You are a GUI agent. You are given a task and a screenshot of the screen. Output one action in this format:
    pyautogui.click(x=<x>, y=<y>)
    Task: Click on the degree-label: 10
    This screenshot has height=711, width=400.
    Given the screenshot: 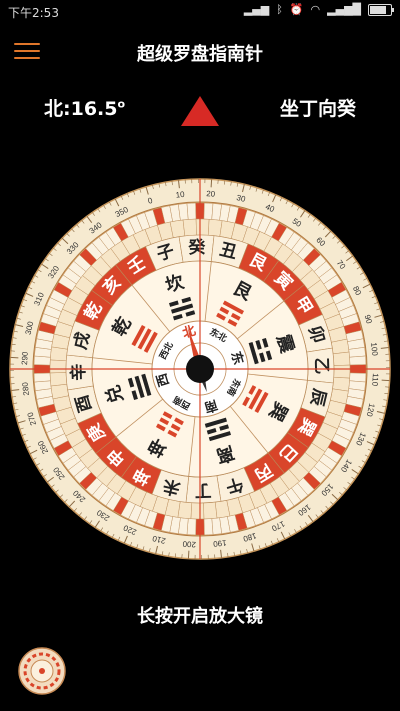 What is the action you would take?
    pyautogui.click(x=180, y=195)
    